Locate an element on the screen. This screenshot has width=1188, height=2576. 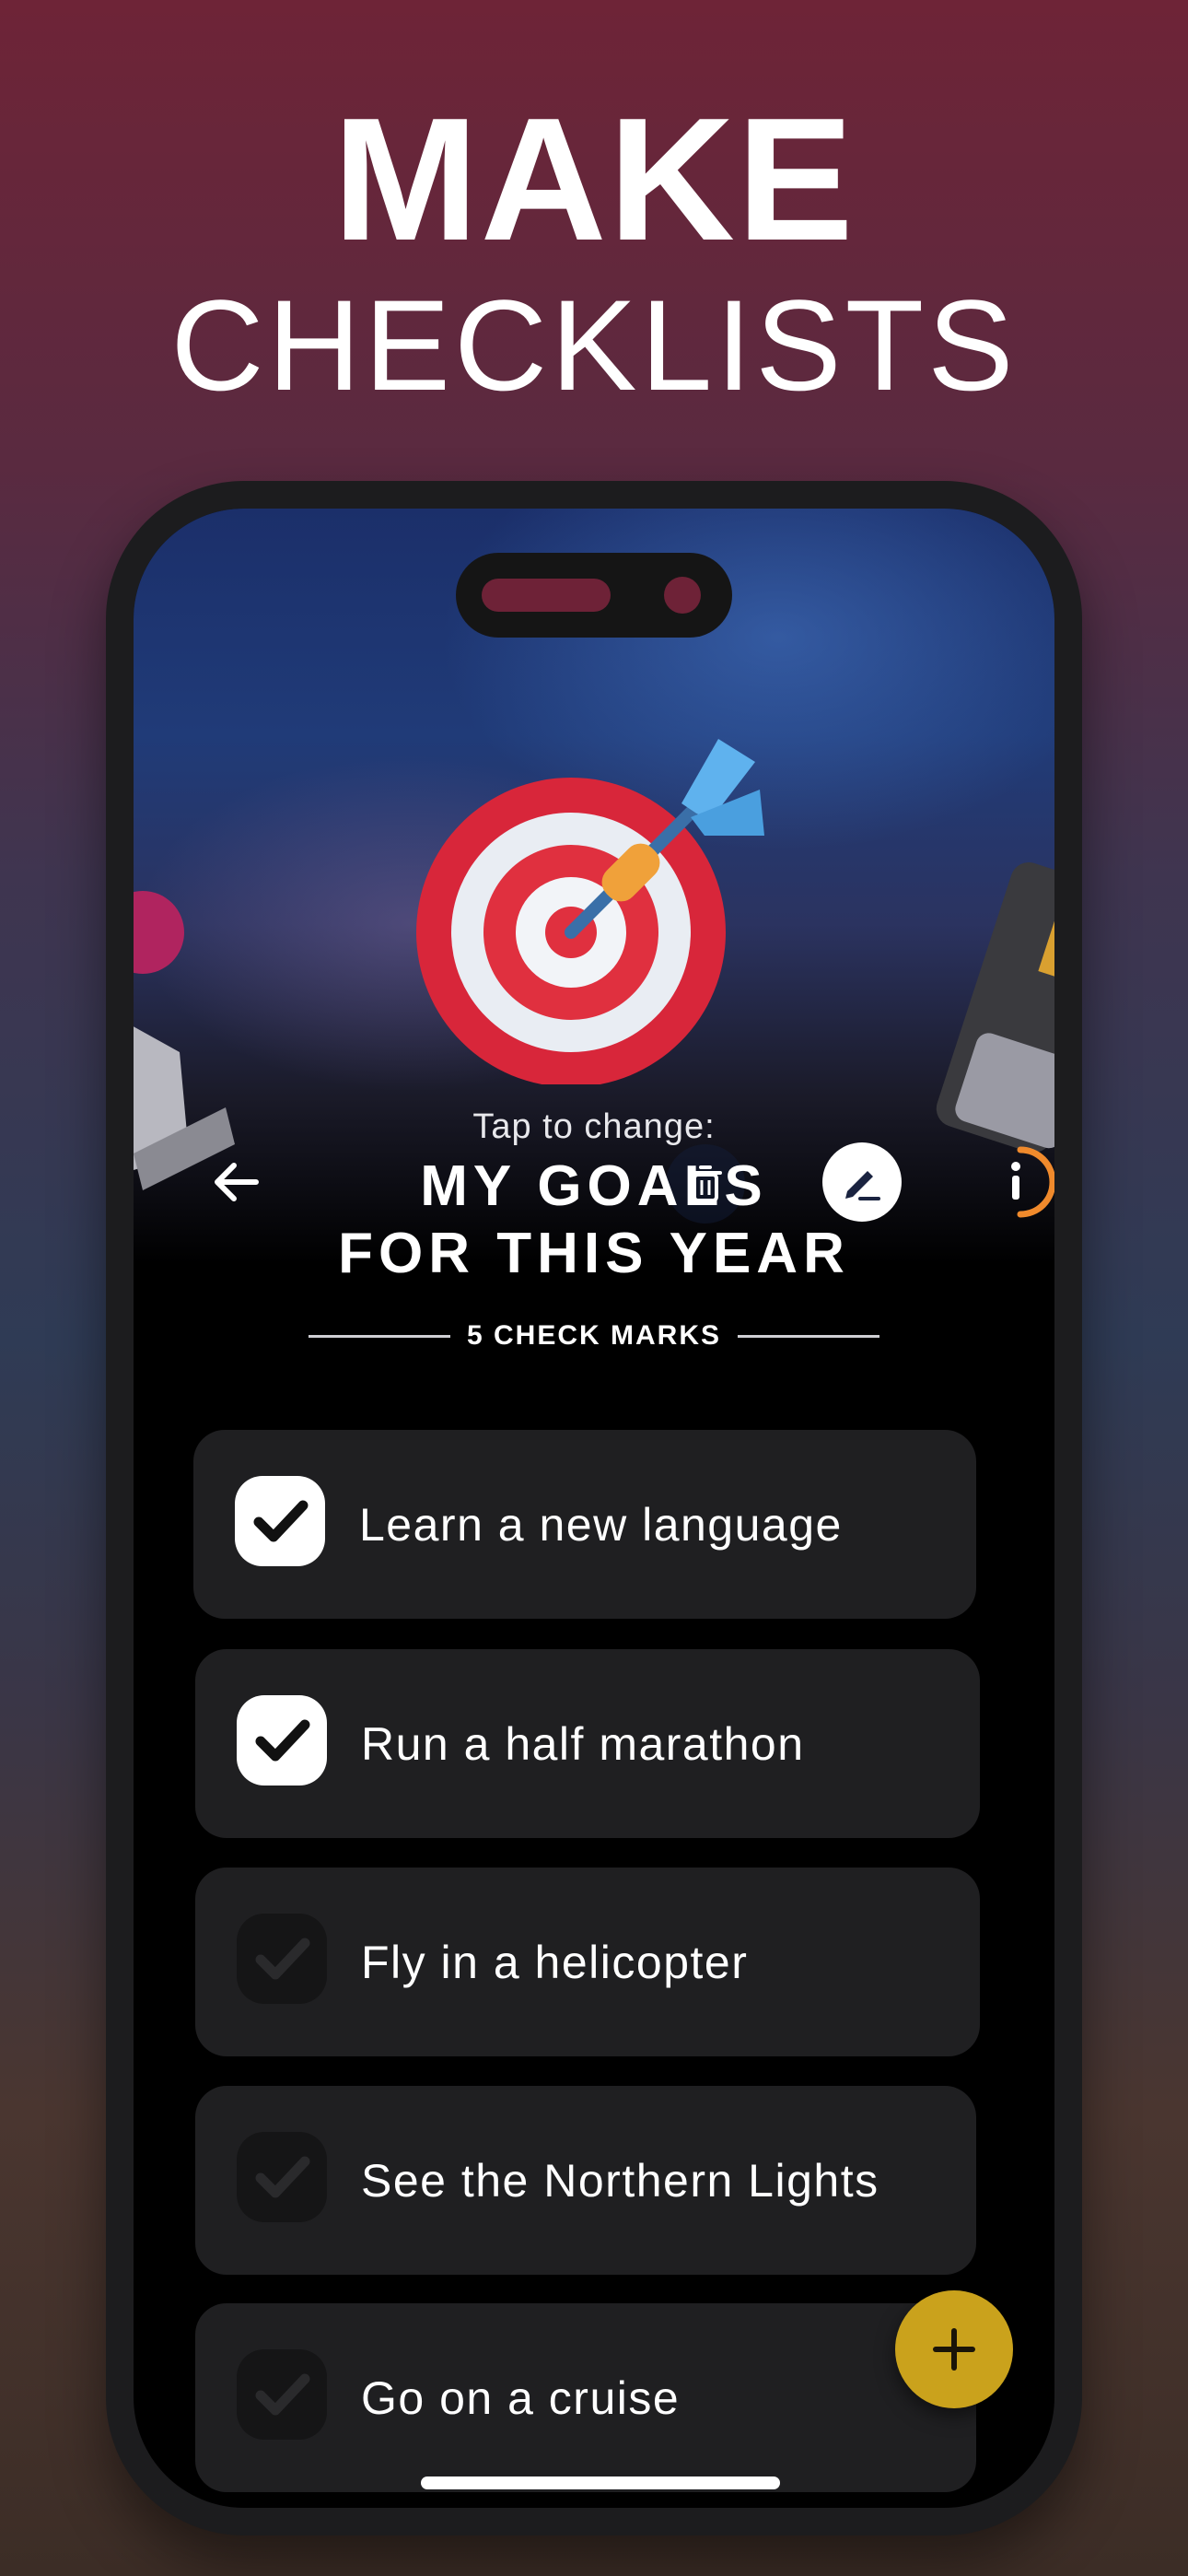
checklist-item: Run a half marathon is located at coordinates (587, 1743).